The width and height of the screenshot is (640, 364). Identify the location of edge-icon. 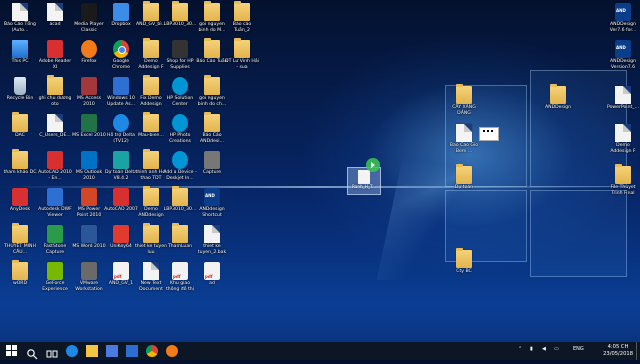
(72, 351).